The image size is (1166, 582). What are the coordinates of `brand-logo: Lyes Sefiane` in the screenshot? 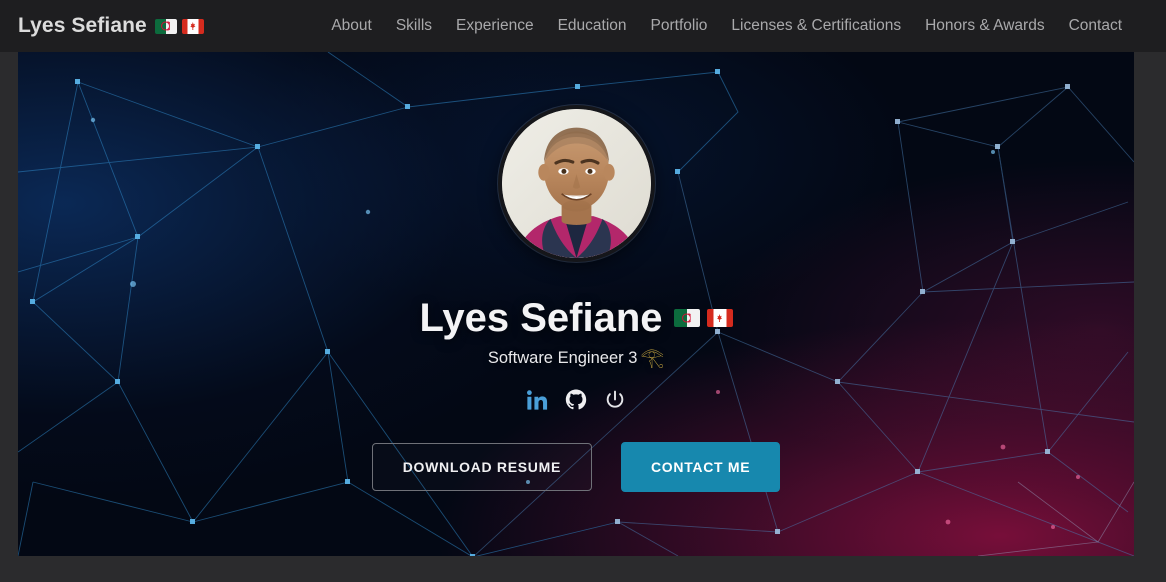 It's located at (111, 26).